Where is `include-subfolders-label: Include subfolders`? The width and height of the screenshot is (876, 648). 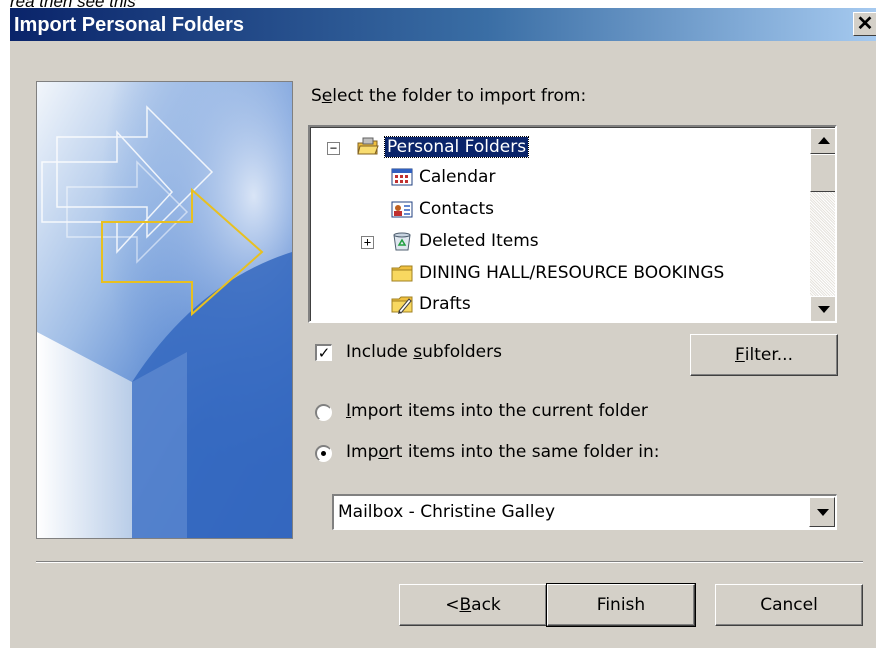
include-subfolders-label: Include subfolders is located at coordinates (424, 352).